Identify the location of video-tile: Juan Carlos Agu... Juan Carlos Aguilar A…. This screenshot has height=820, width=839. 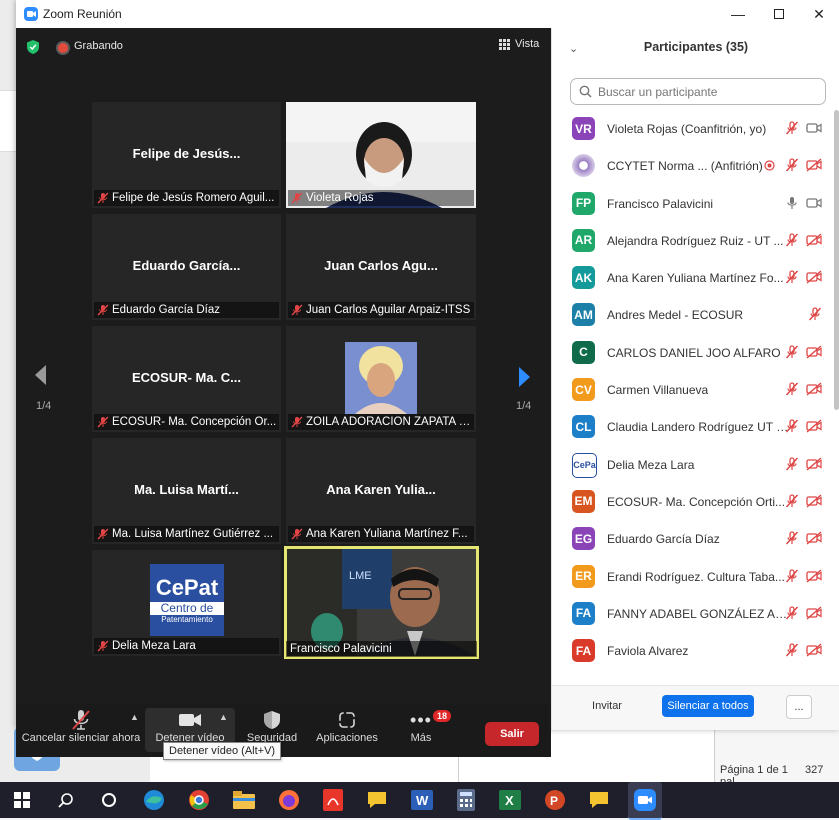
(381, 267).